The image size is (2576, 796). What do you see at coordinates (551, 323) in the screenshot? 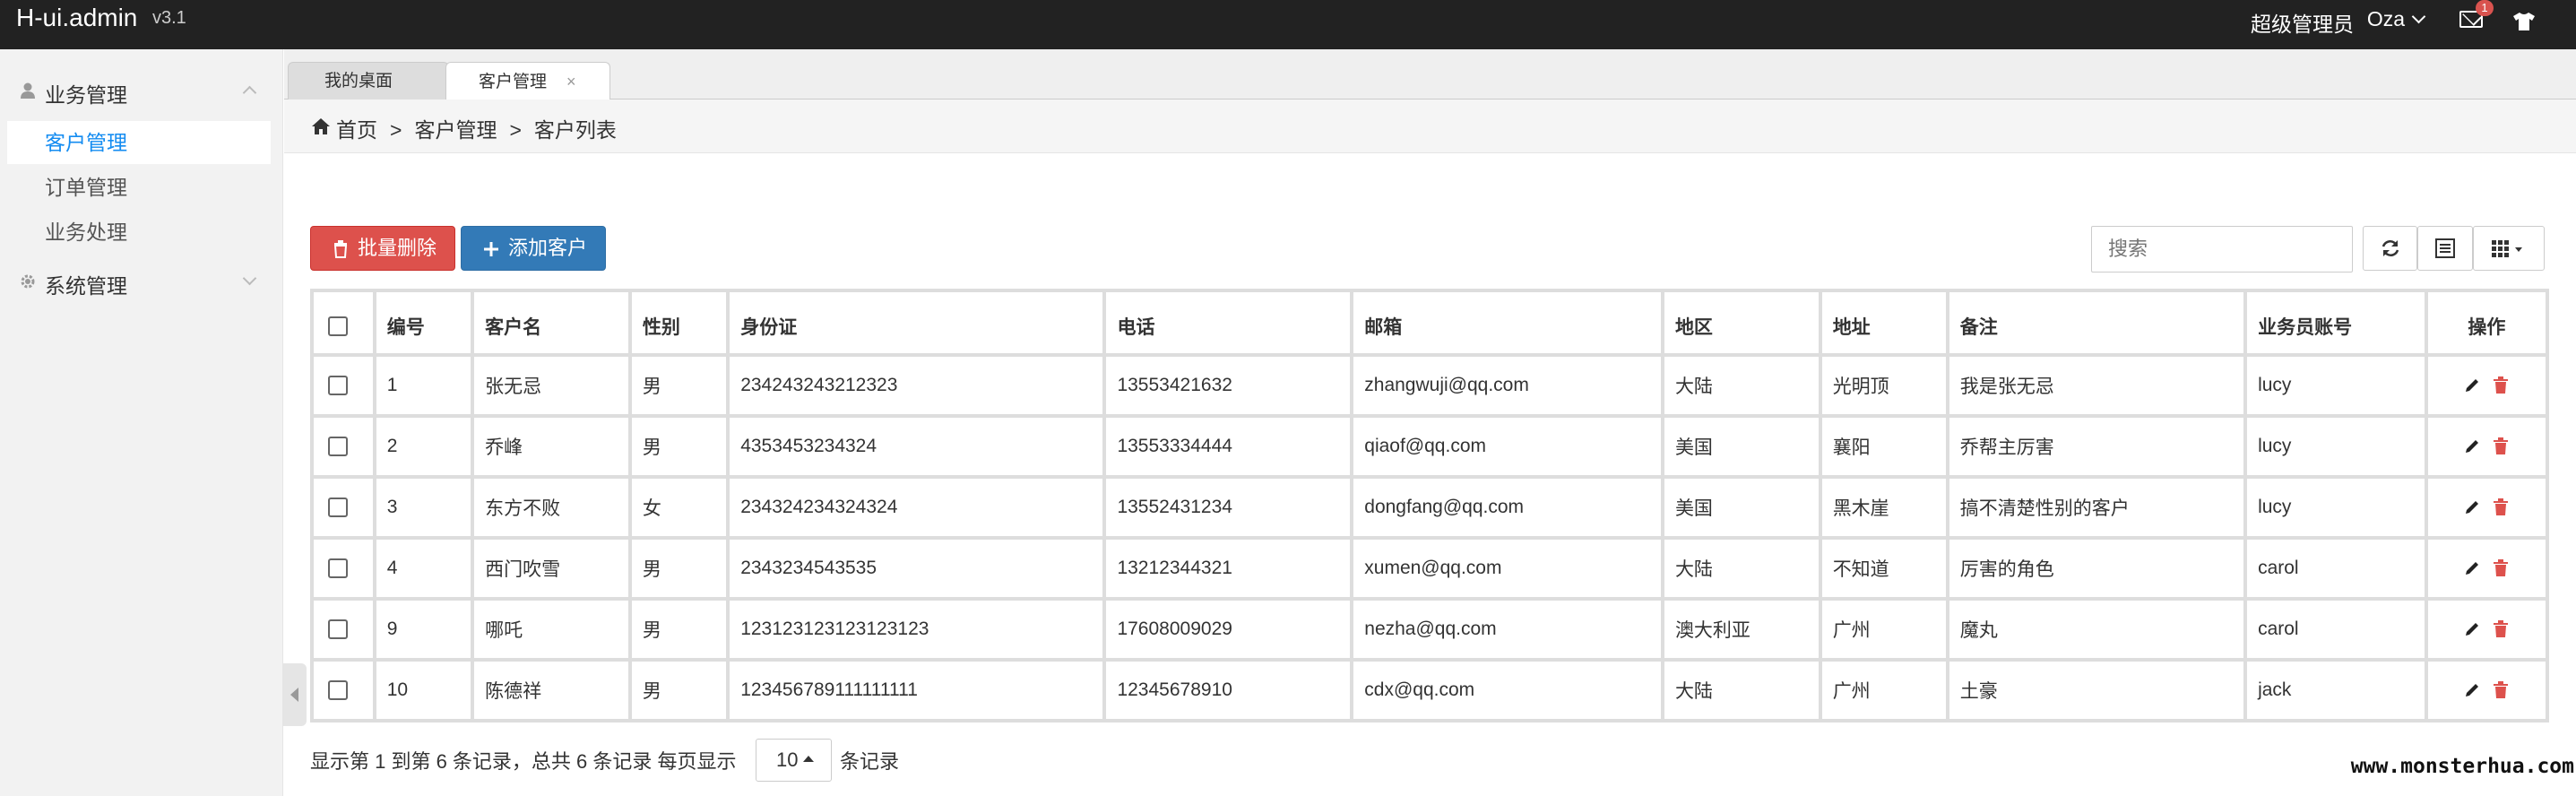
I see `column-header: 客户名` at bounding box center [551, 323].